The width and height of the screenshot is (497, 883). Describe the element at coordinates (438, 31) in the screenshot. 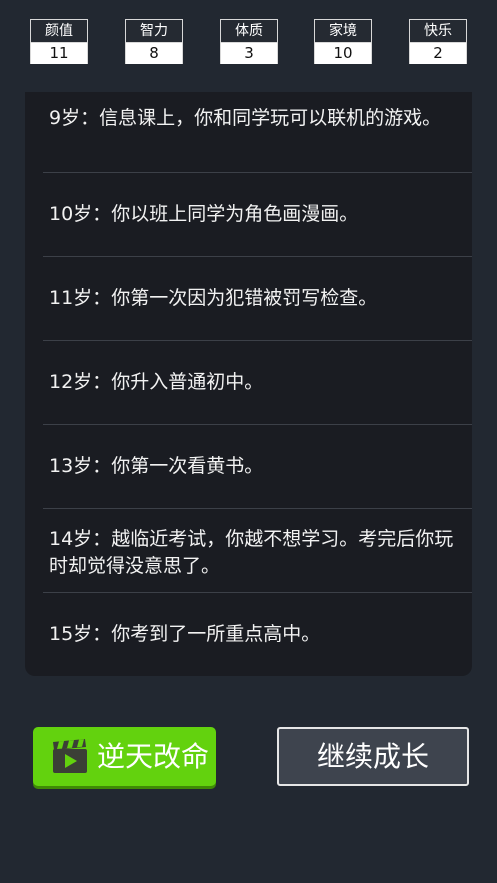

I see `stat-label: 快乐` at that location.